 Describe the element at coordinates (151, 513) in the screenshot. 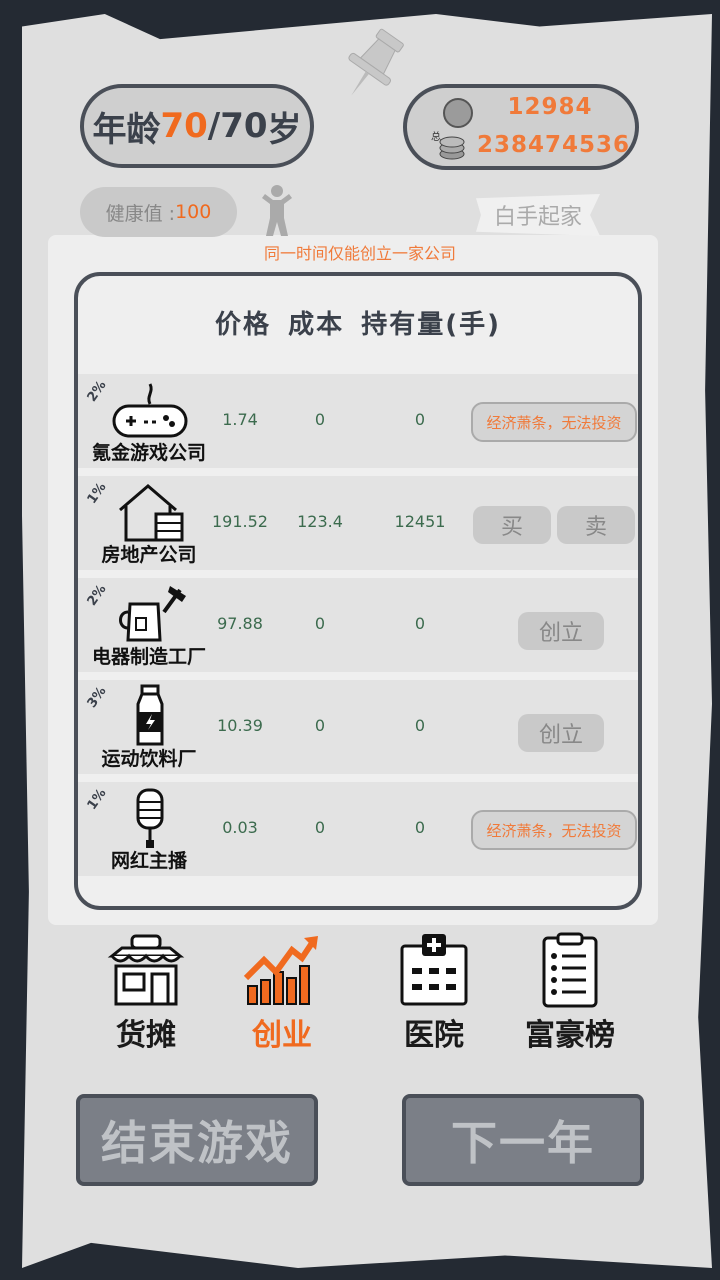

I see `house-icon` at that location.